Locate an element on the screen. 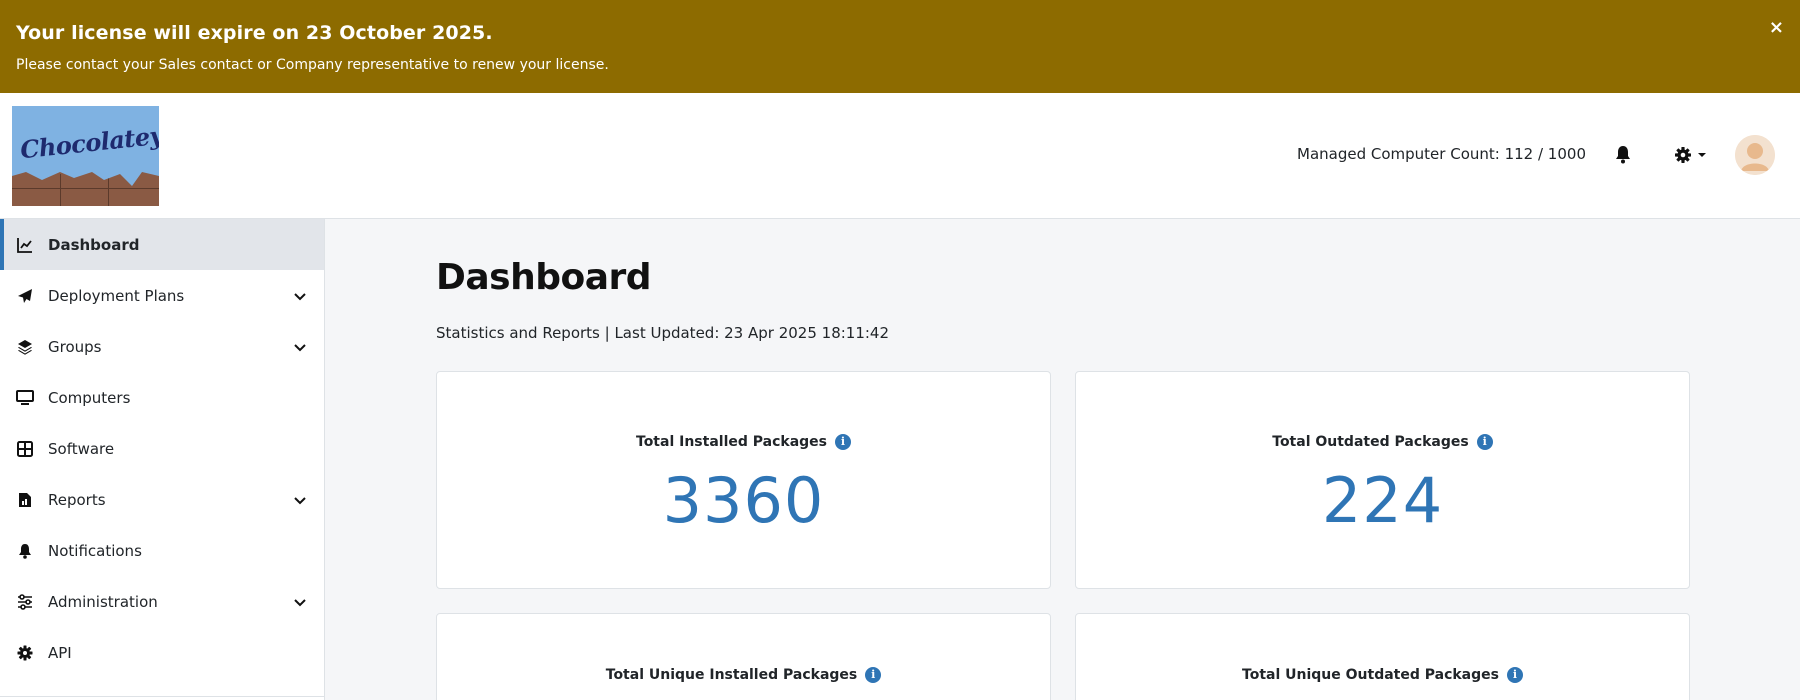 This screenshot has height=700, width=1800. sidebar-item-administration: Administration is located at coordinates (162, 601).